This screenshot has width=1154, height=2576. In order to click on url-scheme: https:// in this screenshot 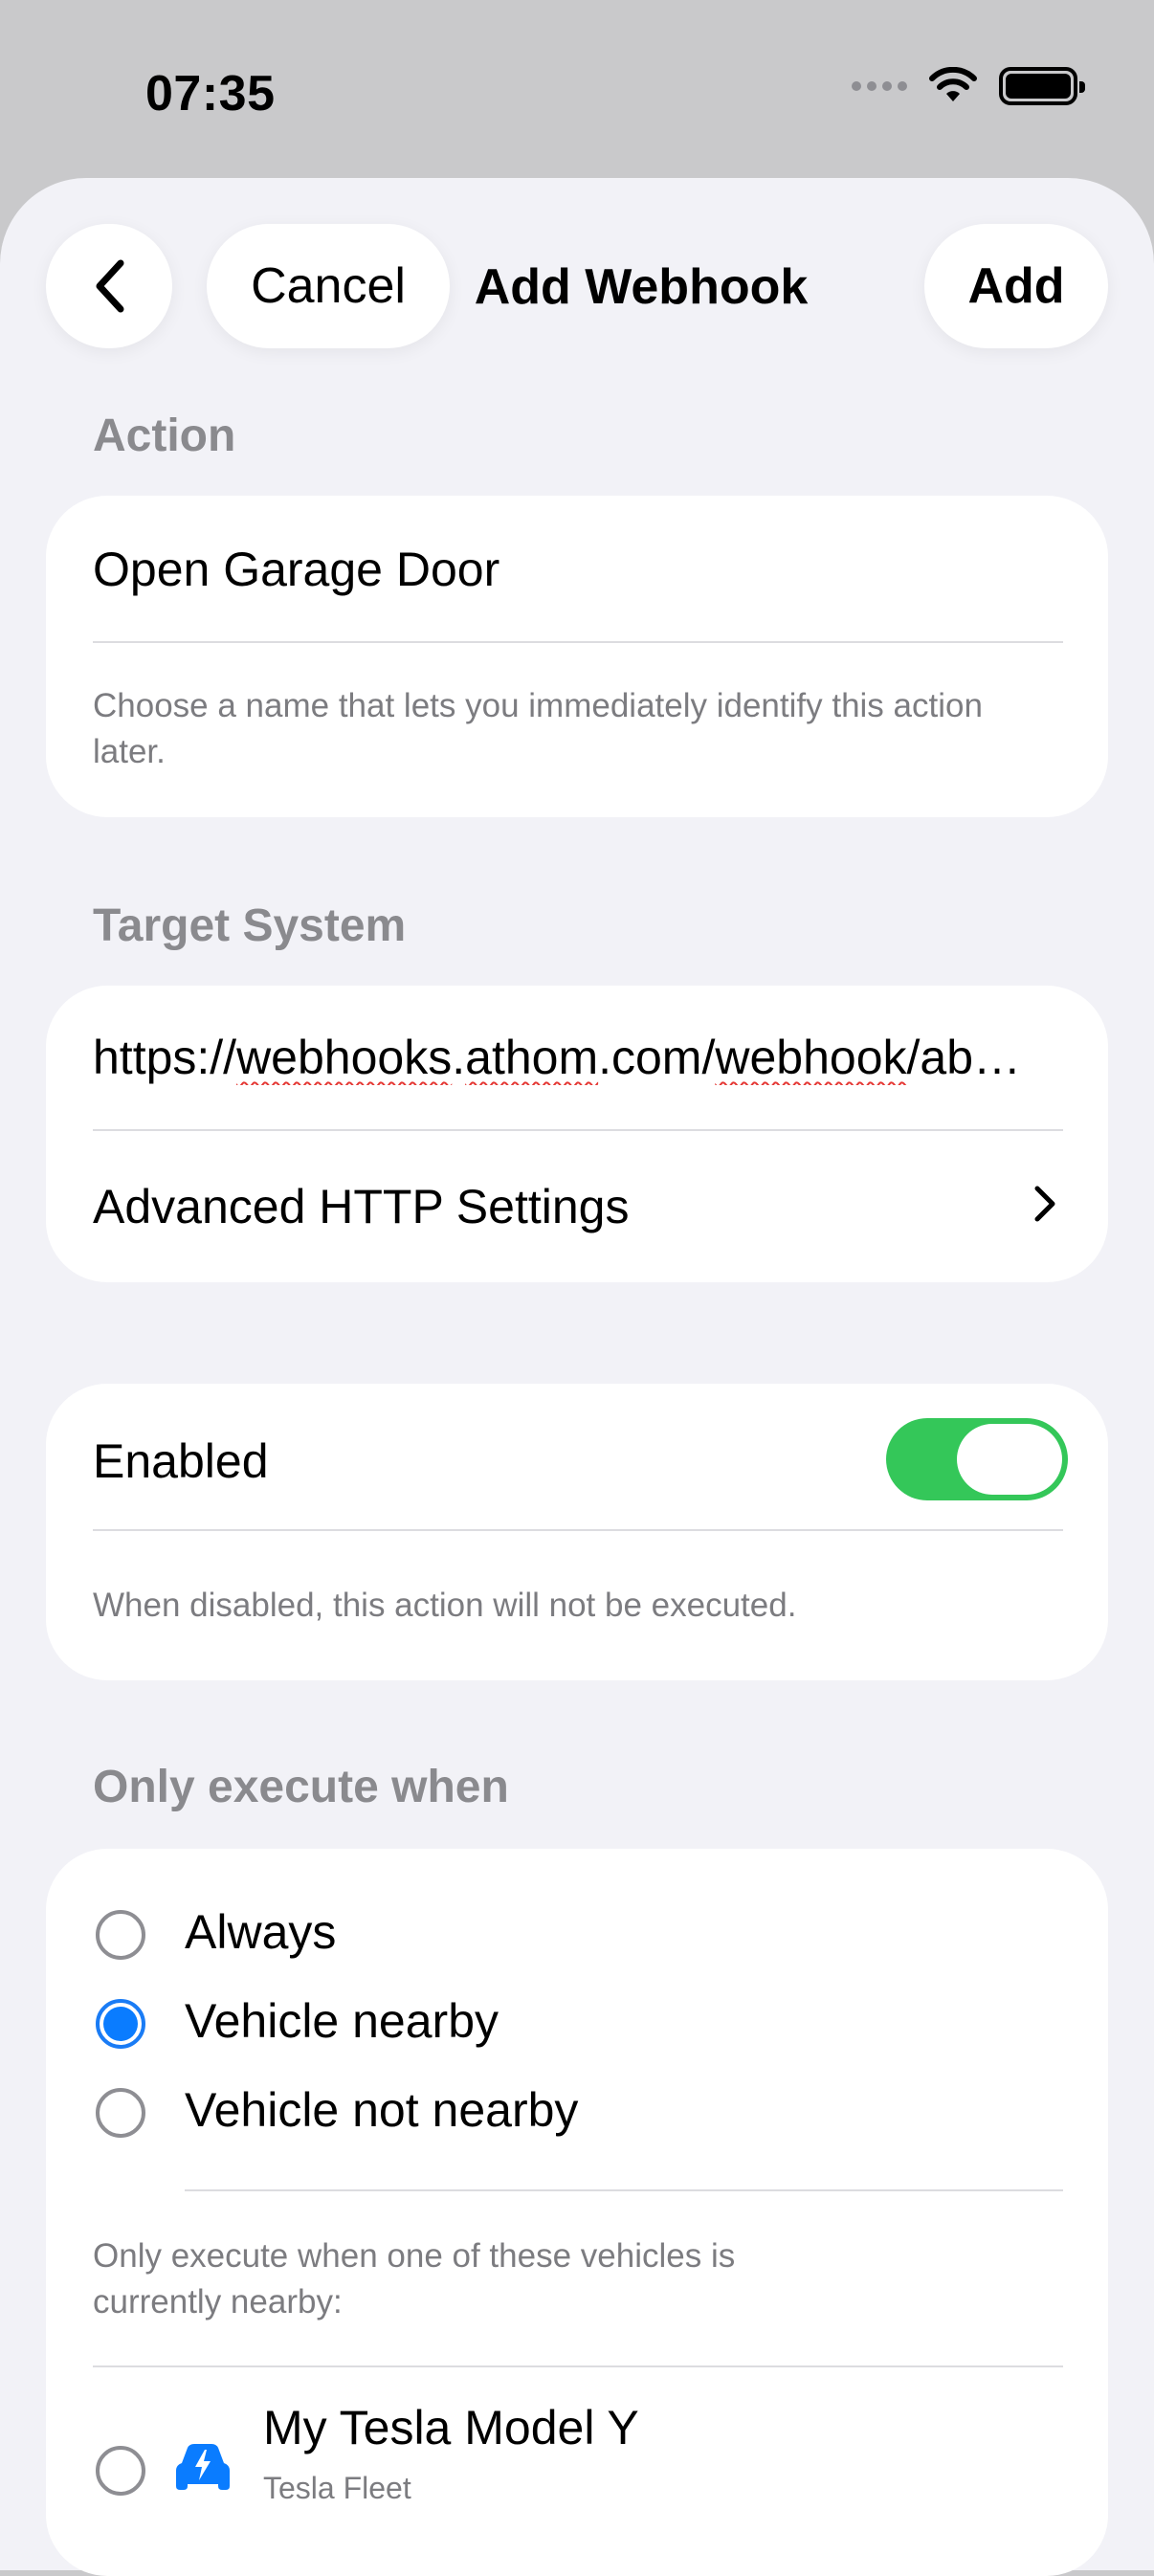, I will do `click(165, 1057)`.